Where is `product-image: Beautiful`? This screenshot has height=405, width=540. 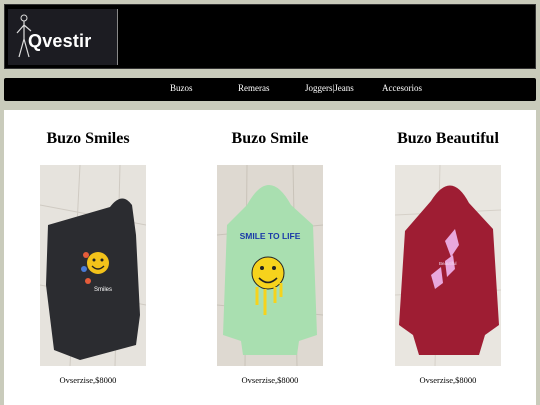
product-image: Beautiful is located at coordinates (448, 265).